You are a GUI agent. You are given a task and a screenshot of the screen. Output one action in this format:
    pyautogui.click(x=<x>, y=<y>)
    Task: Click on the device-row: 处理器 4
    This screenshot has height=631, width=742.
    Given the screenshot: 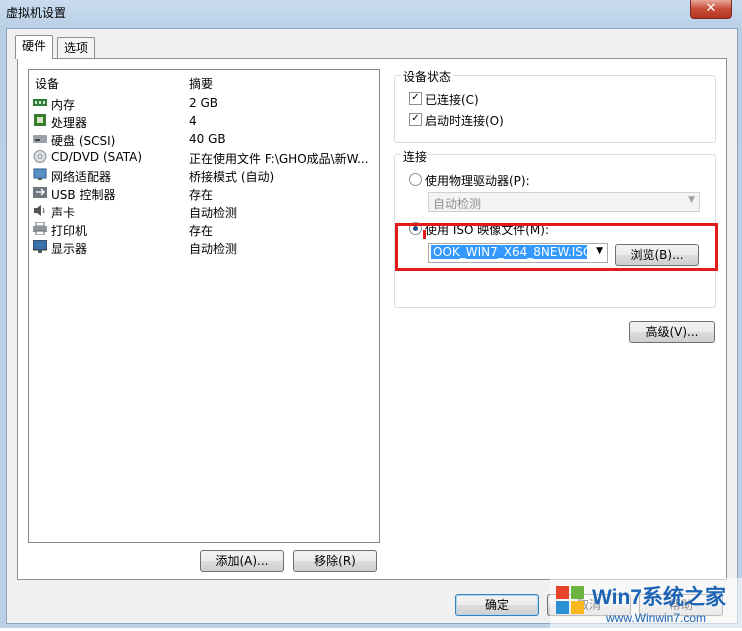 What is the action you would take?
    pyautogui.click(x=204, y=121)
    